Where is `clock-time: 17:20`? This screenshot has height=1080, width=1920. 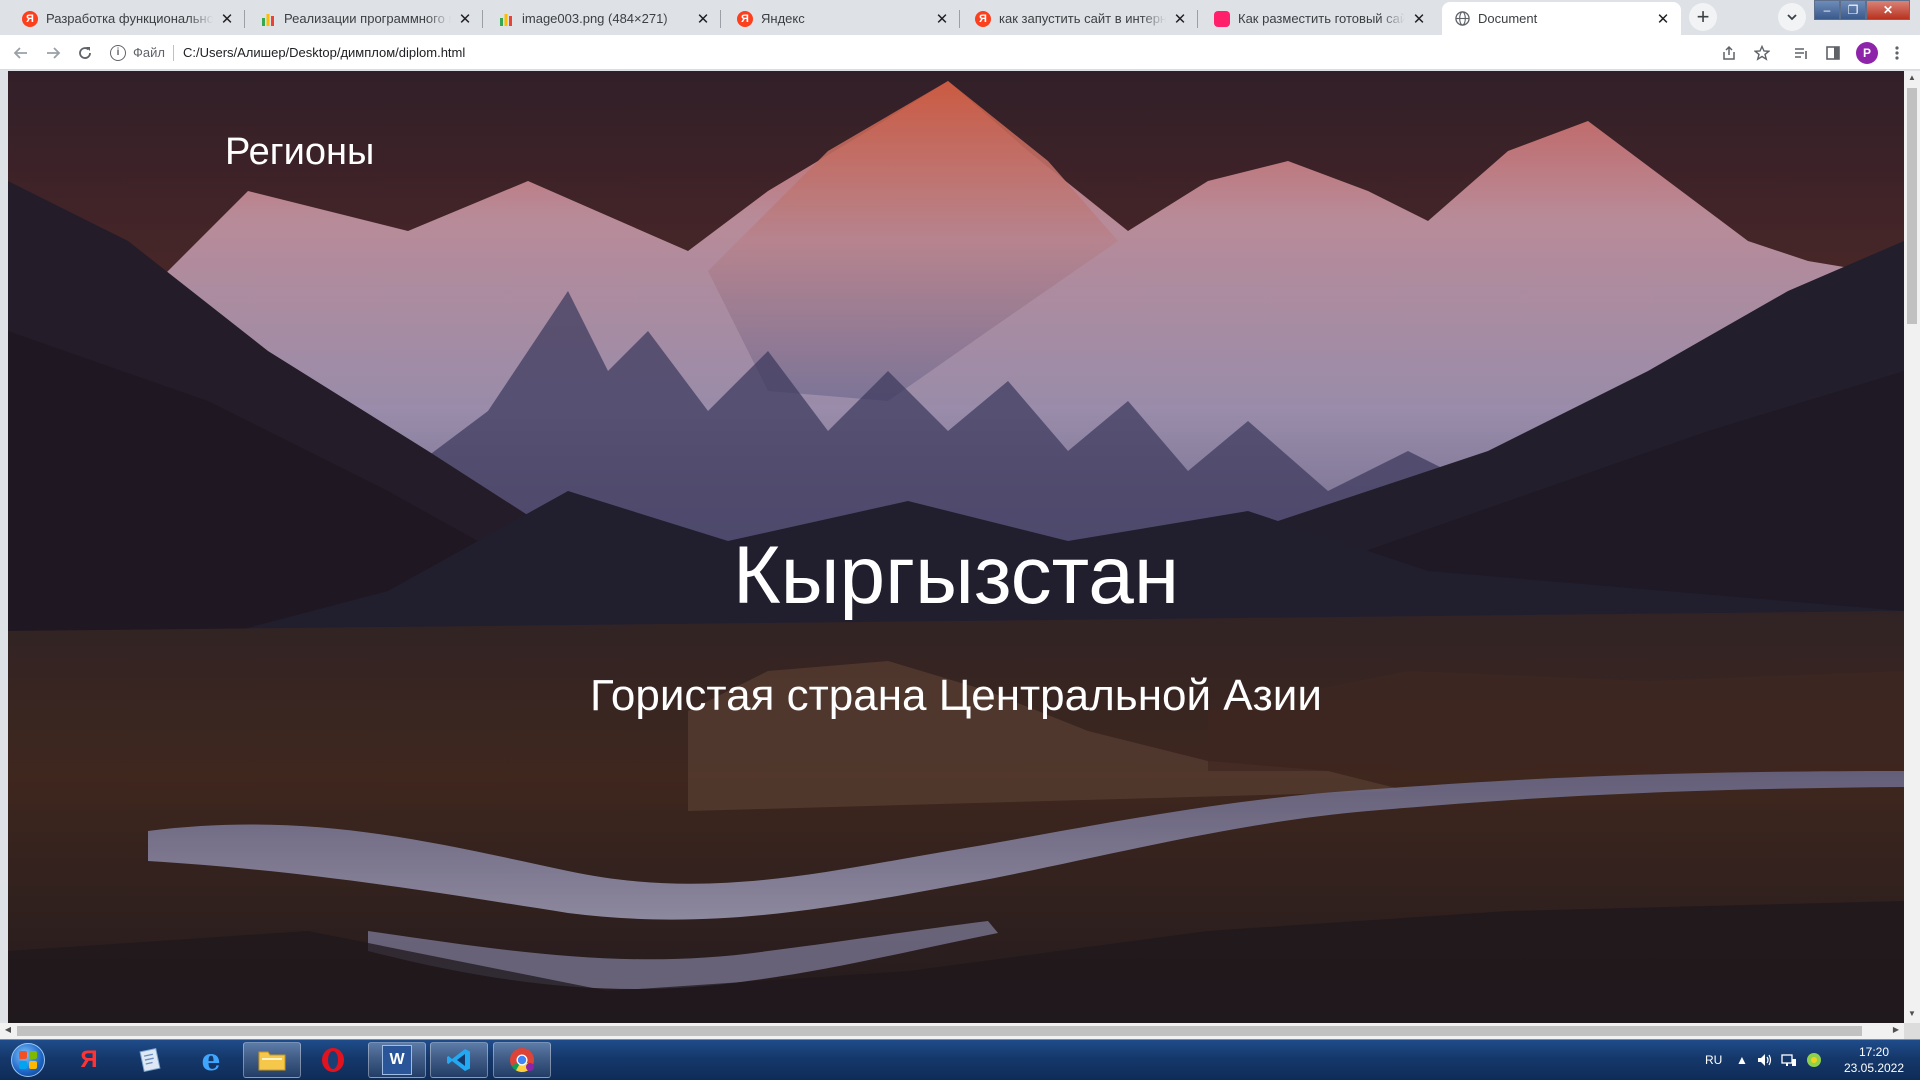
clock-time: 17:20 is located at coordinates (1874, 1052).